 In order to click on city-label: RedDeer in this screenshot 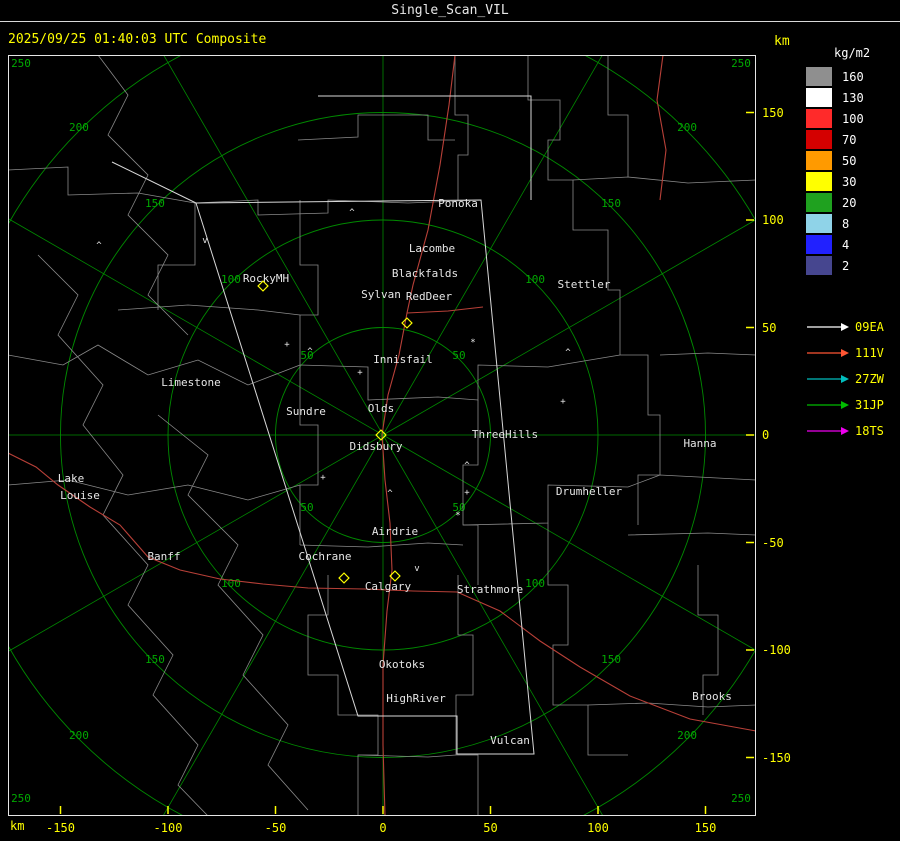, I will do `click(429, 296)`.